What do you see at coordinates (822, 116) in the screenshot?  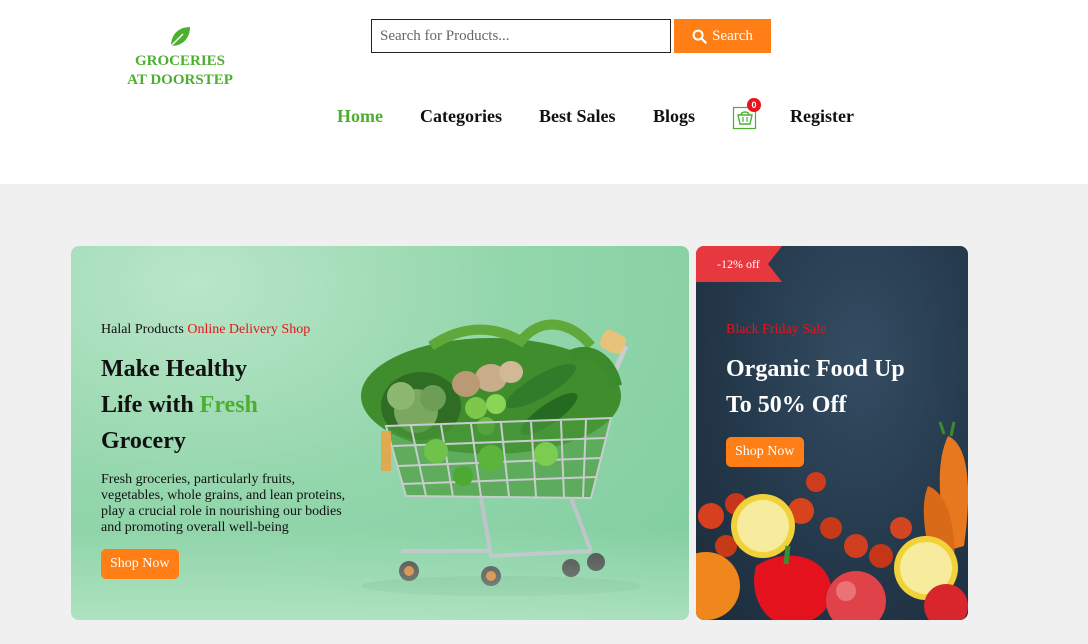 I see `nav-item-register: Register` at bounding box center [822, 116].